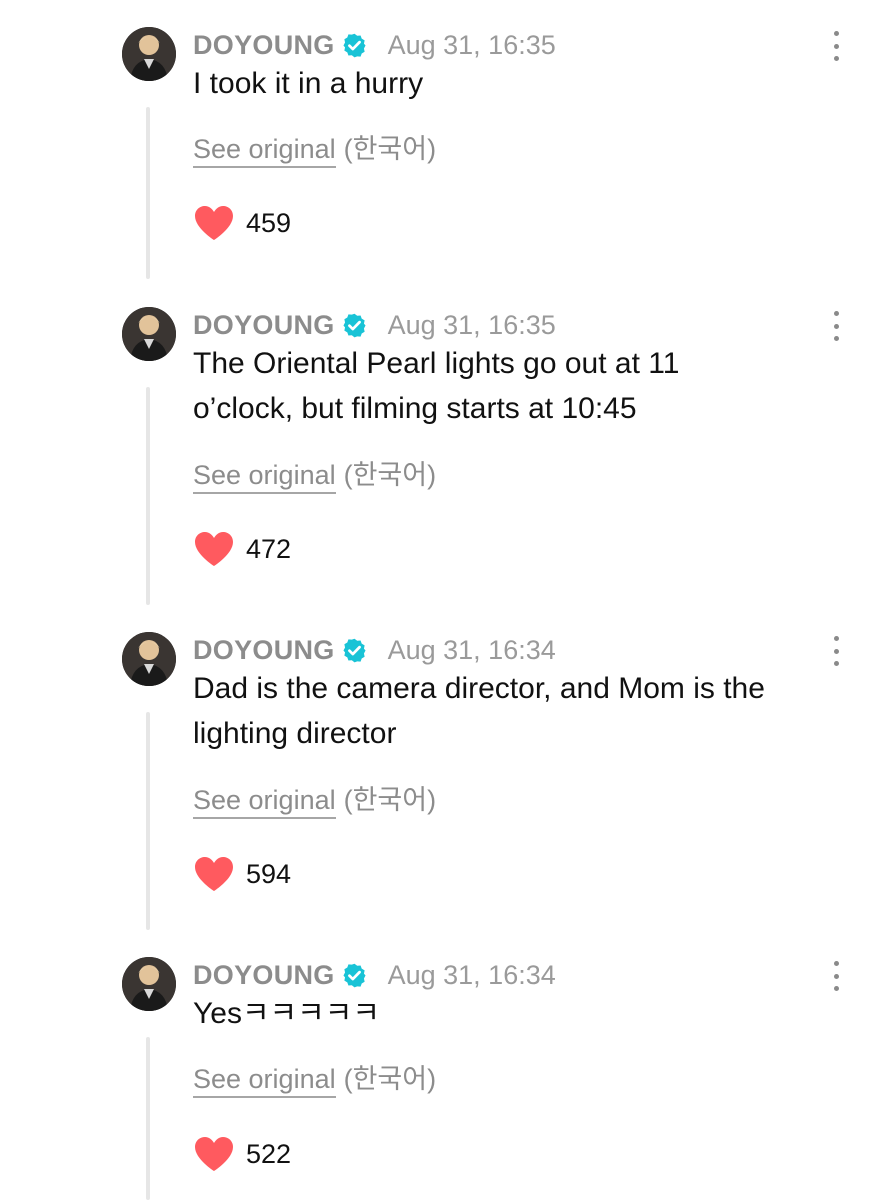 Image resolution: width=880 pixels, height=1200 pixels. Describe the element at coordinates (242, 549) in the screenshot. I see `like-row: 472` at that location.